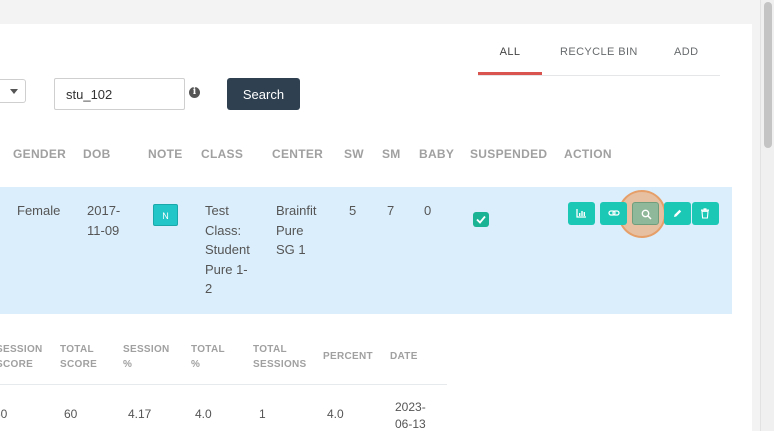 This screenshot has height=431, width=774. I want to click on stats-button, so click(581, 213).